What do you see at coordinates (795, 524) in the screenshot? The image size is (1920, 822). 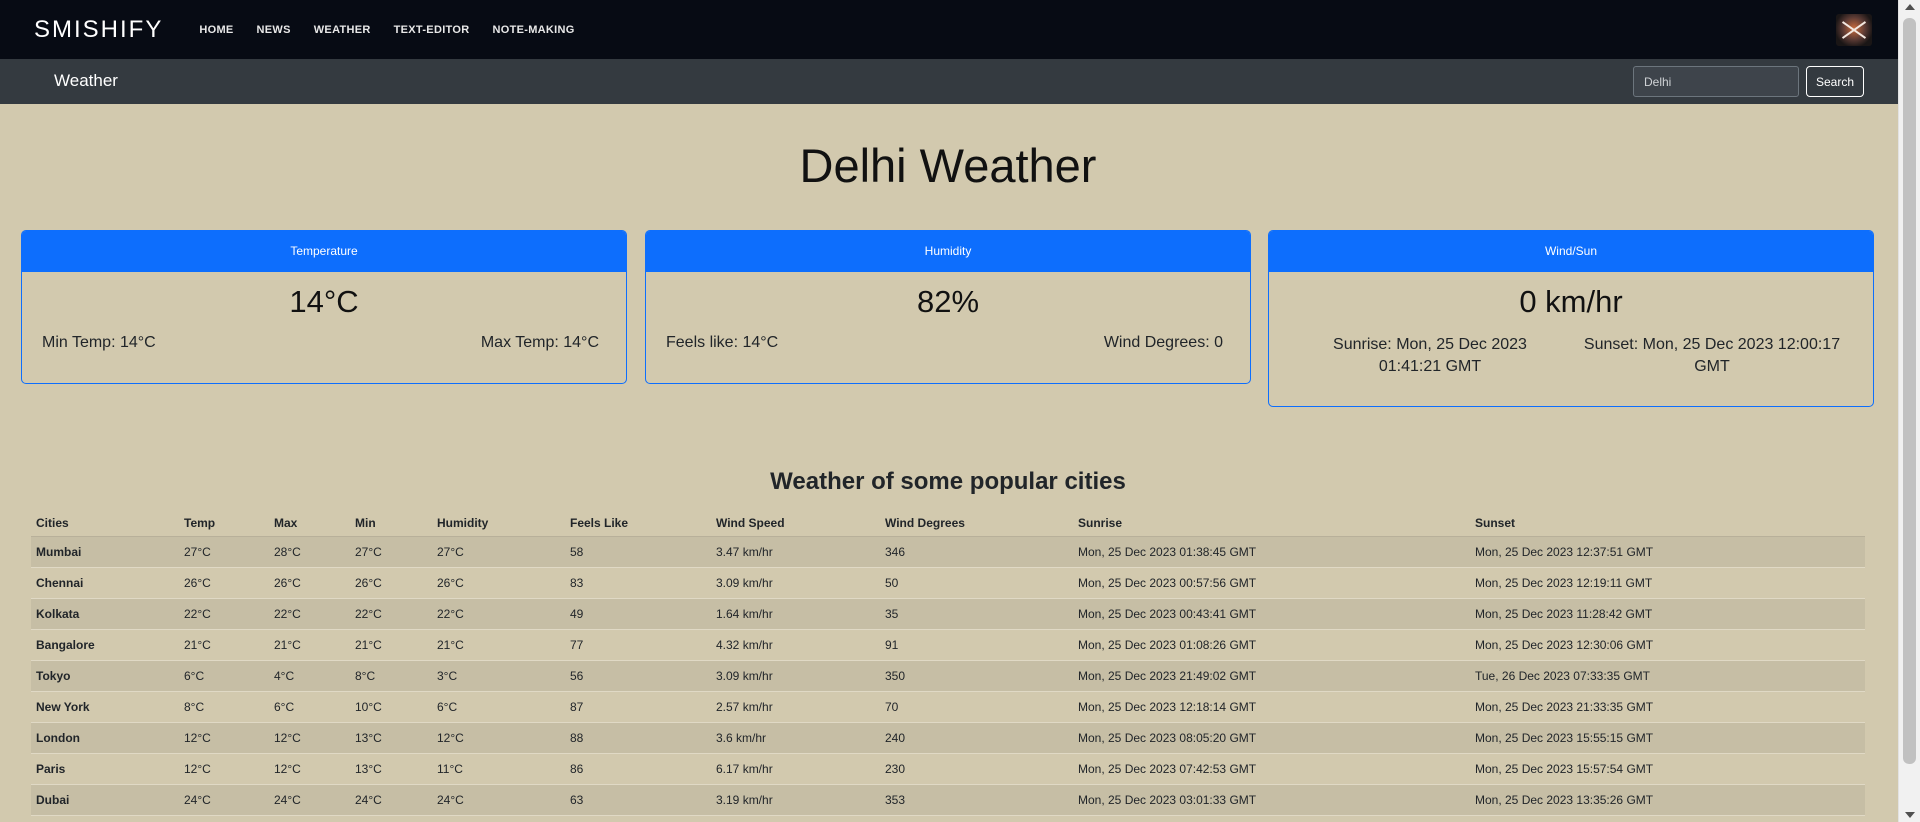 I see `column-header: Wind Speed` at bounding box center [795, 524].